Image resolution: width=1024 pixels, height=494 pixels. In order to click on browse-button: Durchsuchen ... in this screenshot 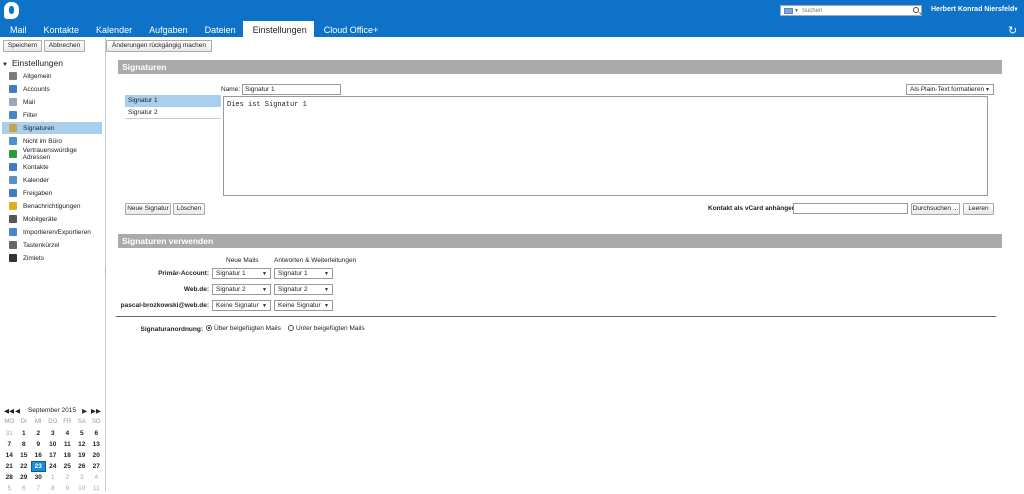, I will do `click(935, 209)`.